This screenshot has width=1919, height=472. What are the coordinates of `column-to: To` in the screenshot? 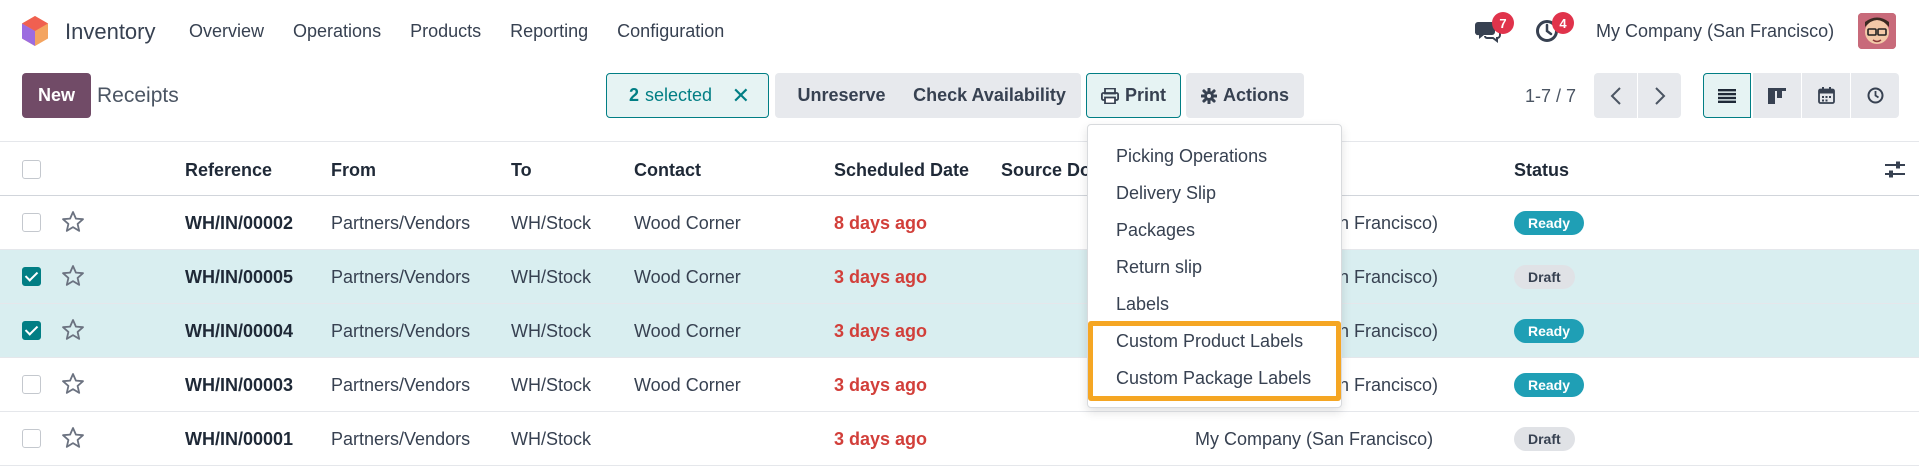 It's located at (521, 170).